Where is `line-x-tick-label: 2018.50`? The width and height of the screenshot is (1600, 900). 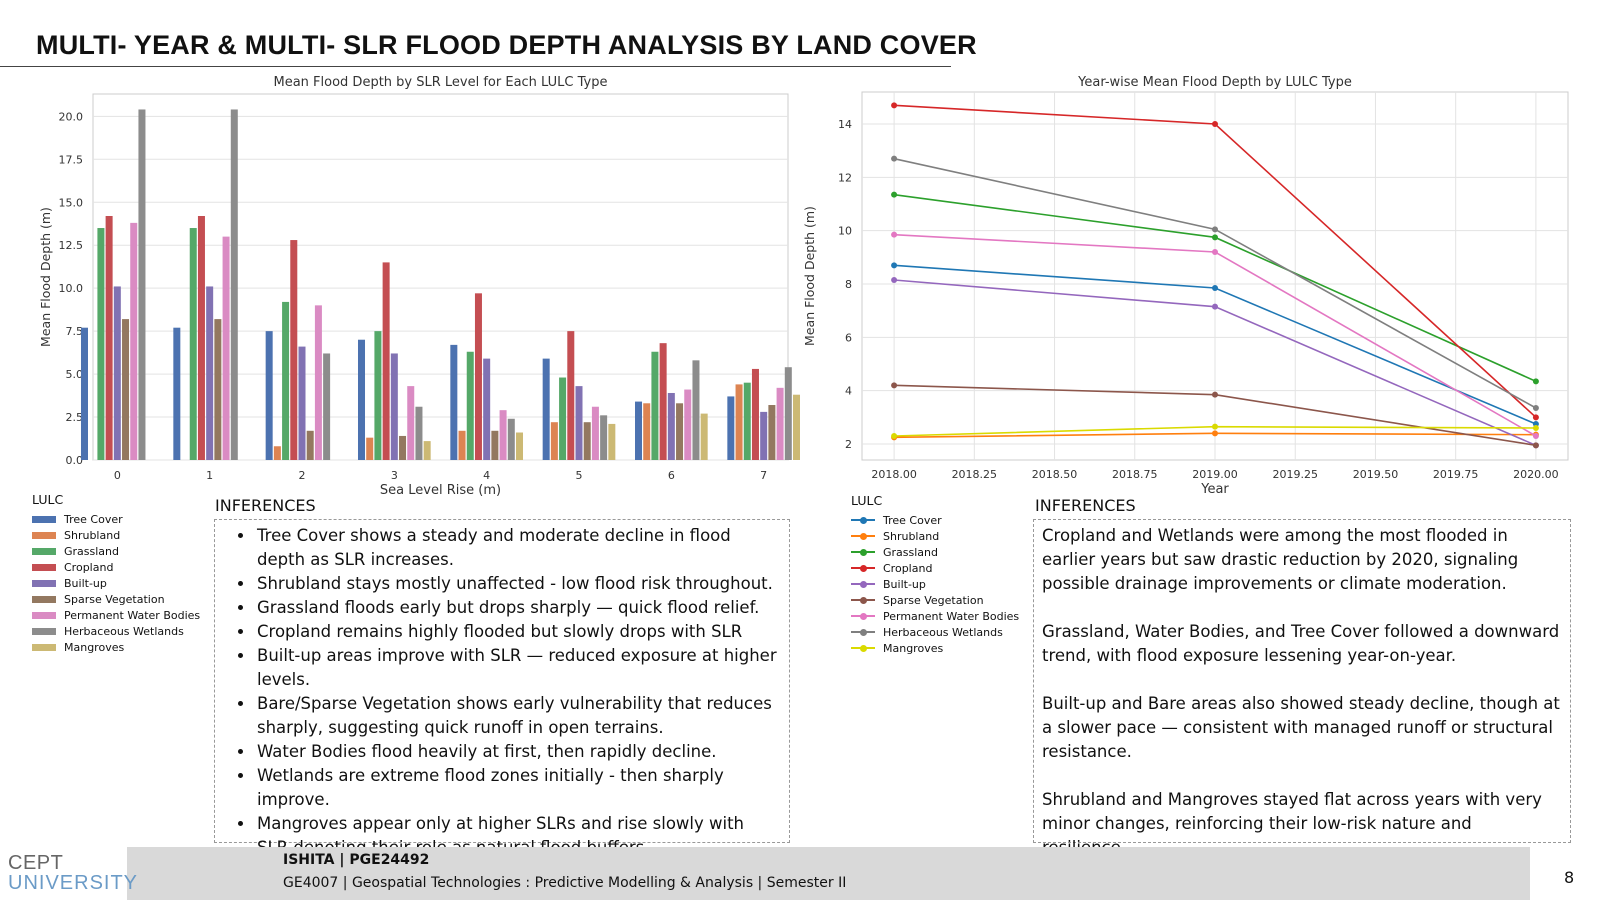
line-x-tick-label: 2018.50 is located at coordinates (1055, 474).